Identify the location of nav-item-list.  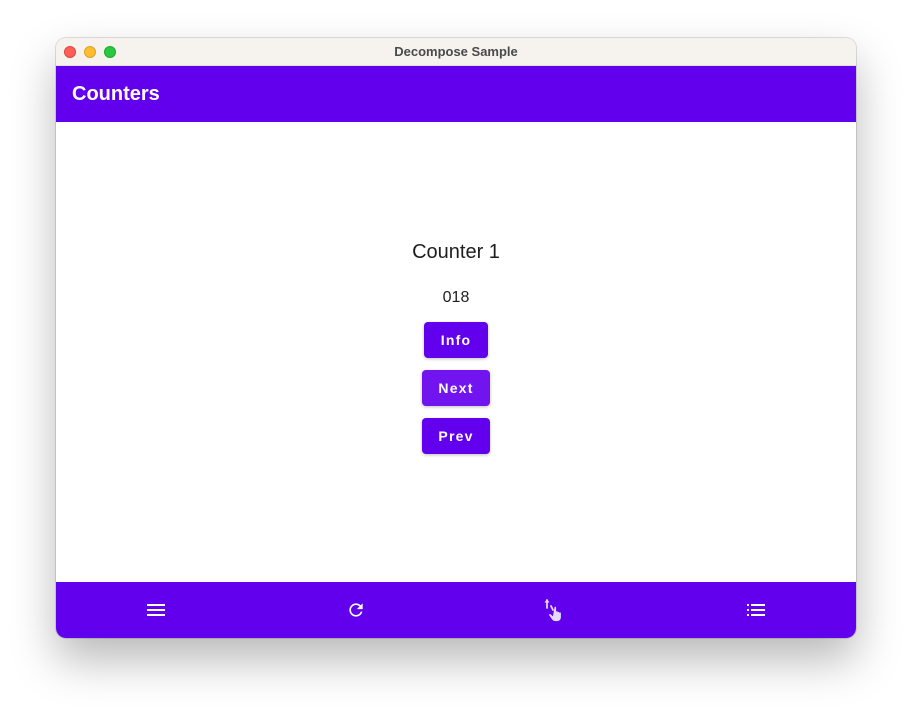
(756, 610).